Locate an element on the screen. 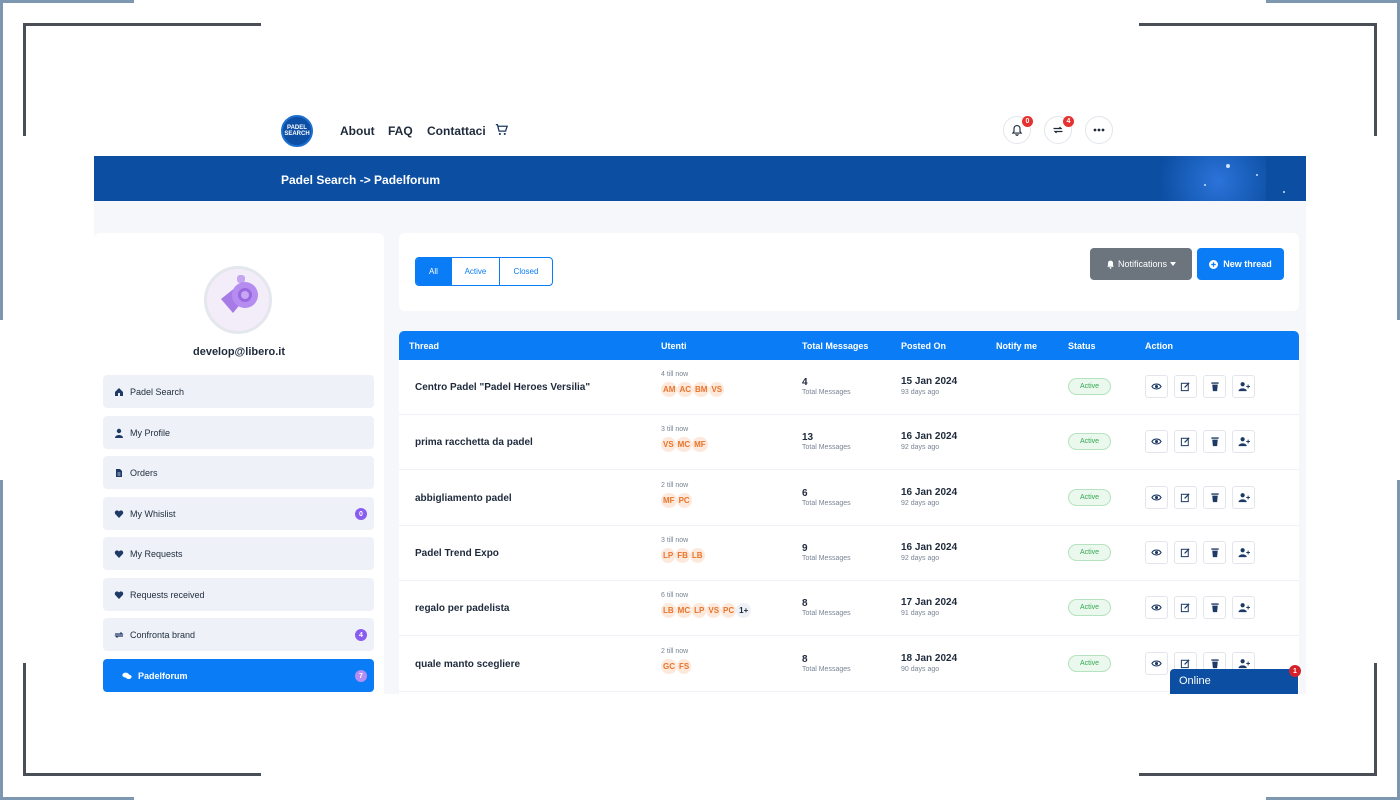 This screenshot has width=1400, height=800. sidebar-item-padel-search: Padel Search is located at coordinates (238, 391).